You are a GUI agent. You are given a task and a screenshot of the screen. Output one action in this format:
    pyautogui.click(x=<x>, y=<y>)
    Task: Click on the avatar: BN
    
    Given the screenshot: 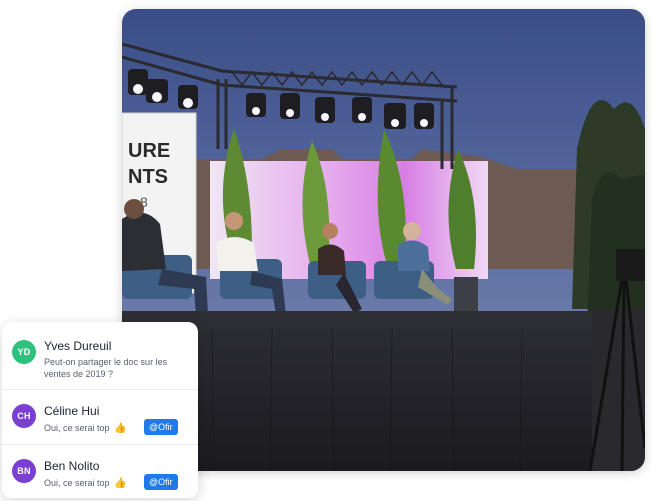 What is the action you would take?
    pyautogui.click(x=24, y=471)
    